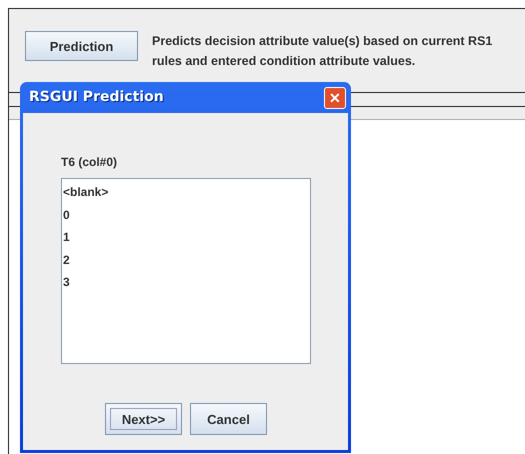  Describe the element at coordinates (81, 46) in the screenshot. I see `prediction-button: Prediction` at that location.